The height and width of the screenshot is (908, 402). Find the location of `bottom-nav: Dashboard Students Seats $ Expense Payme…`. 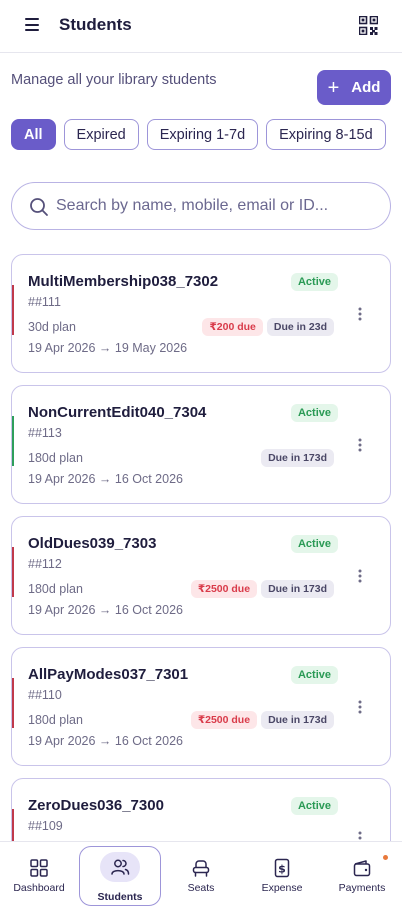

bottom-nav: Dashboard Students Seats $ Expense Payme… is located at coordinates (201, 874).